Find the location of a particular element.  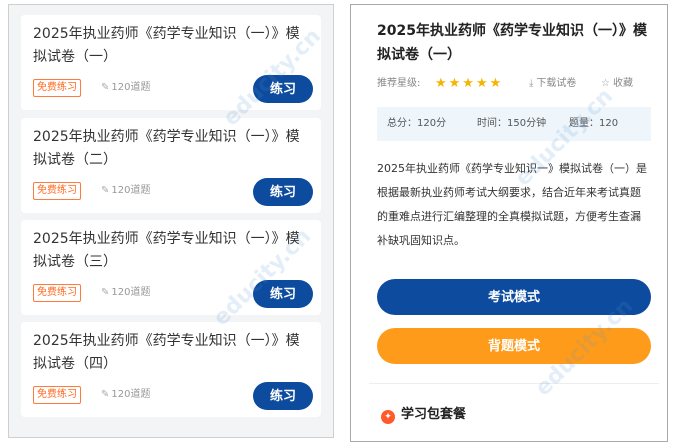

favorite-link: ☆ 收藏 is located at coordinates (617, 84).